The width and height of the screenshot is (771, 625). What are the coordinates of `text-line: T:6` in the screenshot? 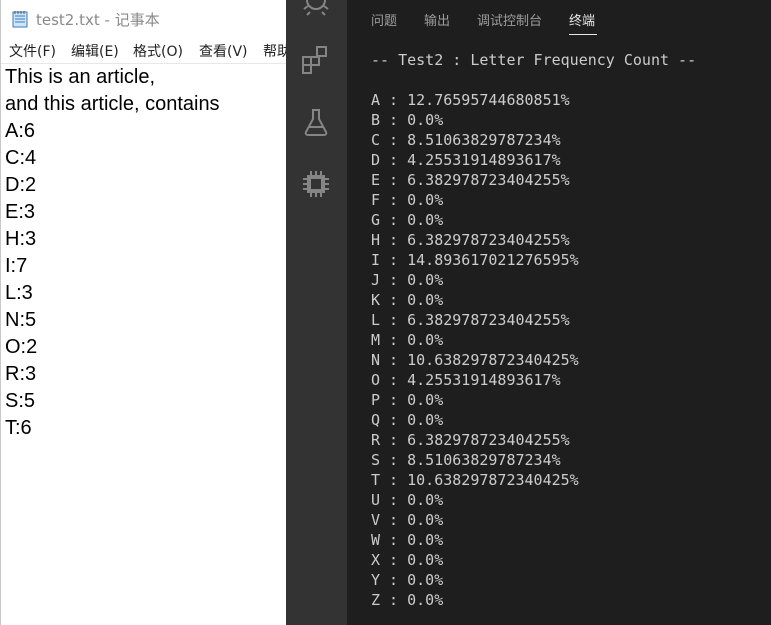 It's located at (18, 428).